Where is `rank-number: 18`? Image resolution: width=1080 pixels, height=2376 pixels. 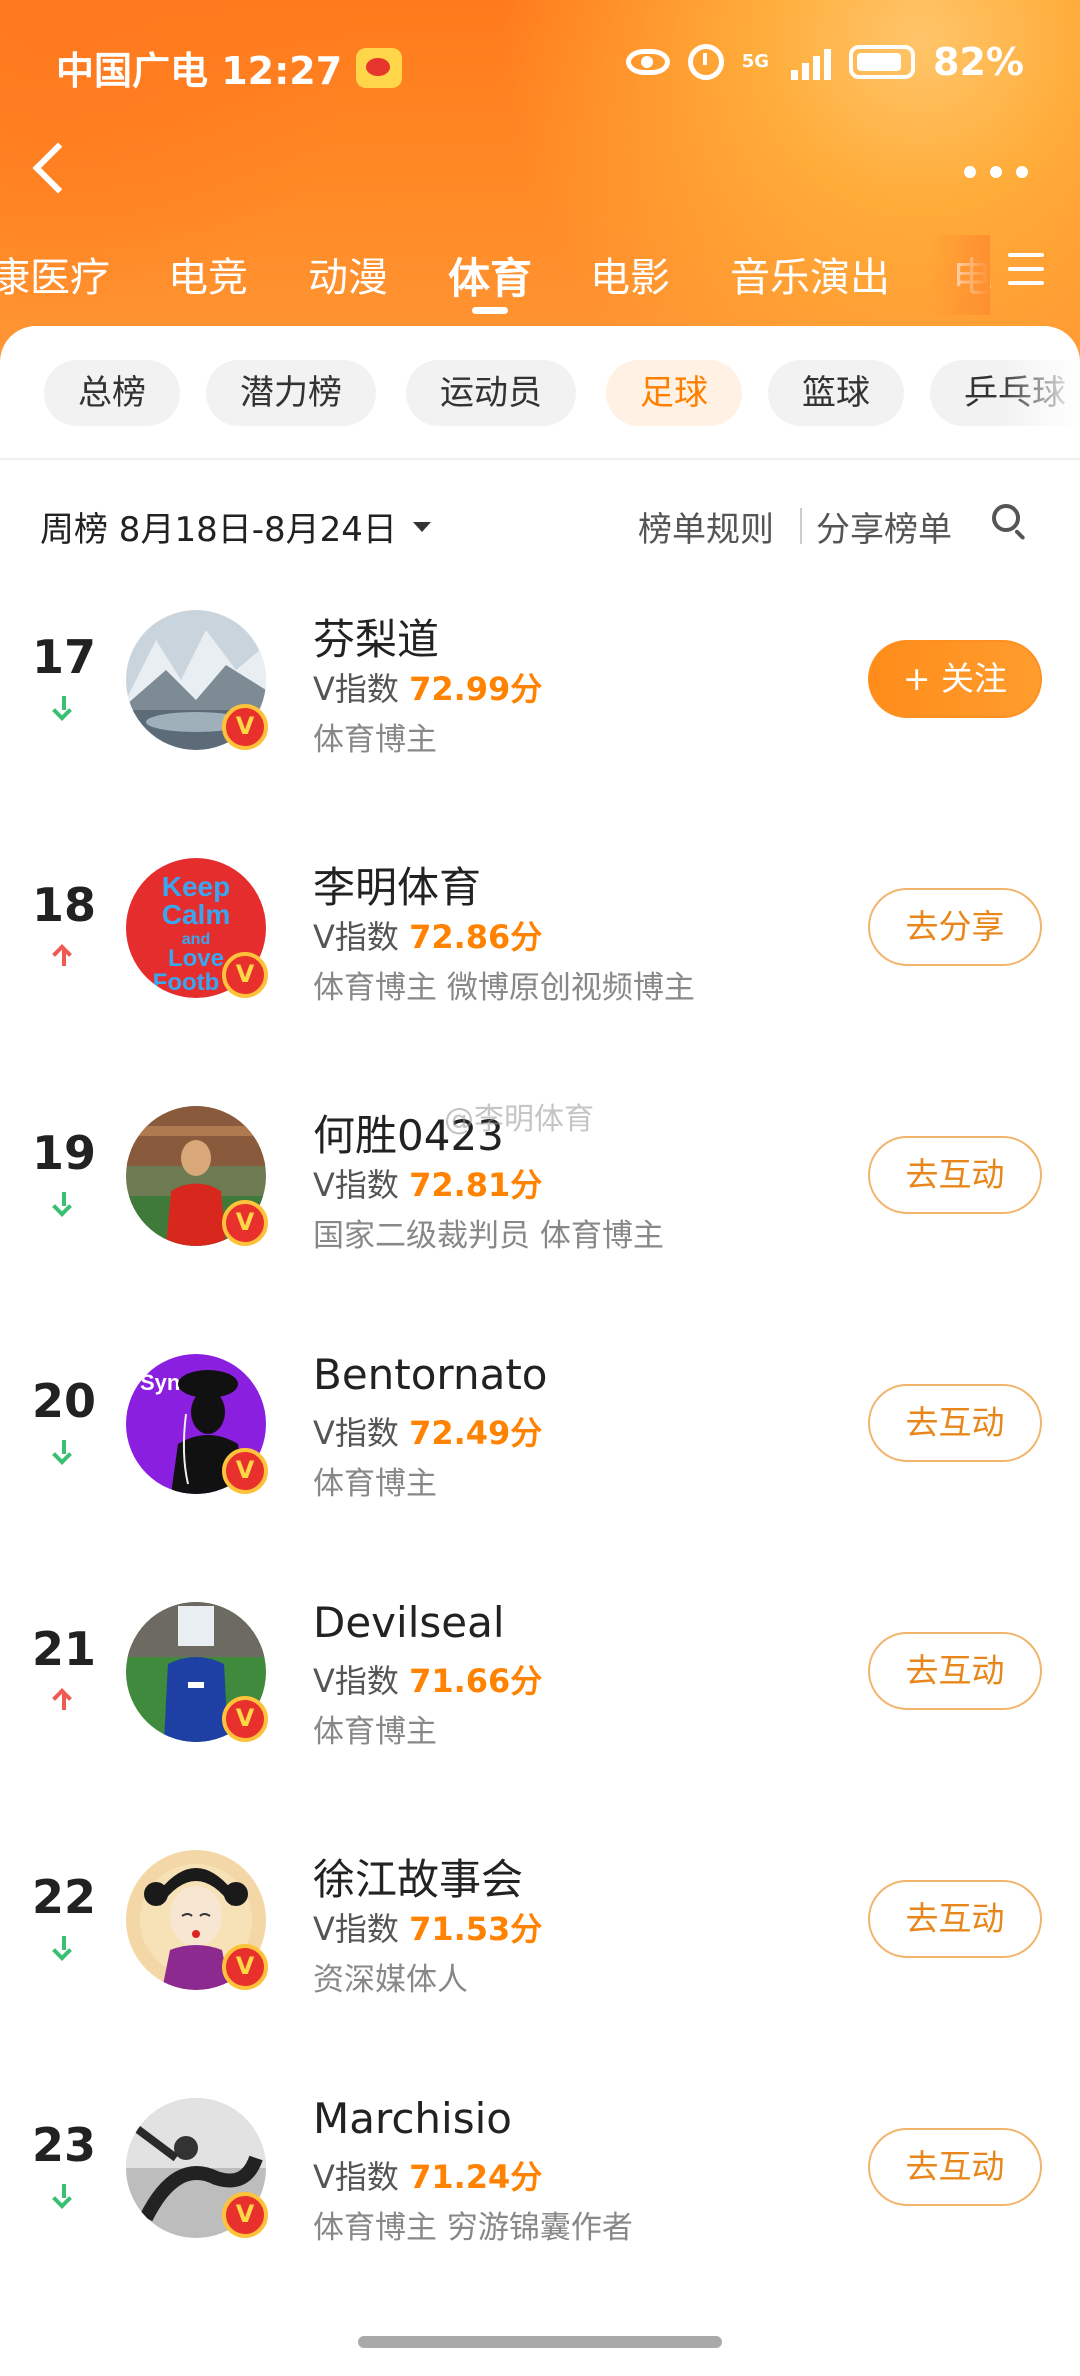
rank-number: 18 is located at coordinates (63, 905).